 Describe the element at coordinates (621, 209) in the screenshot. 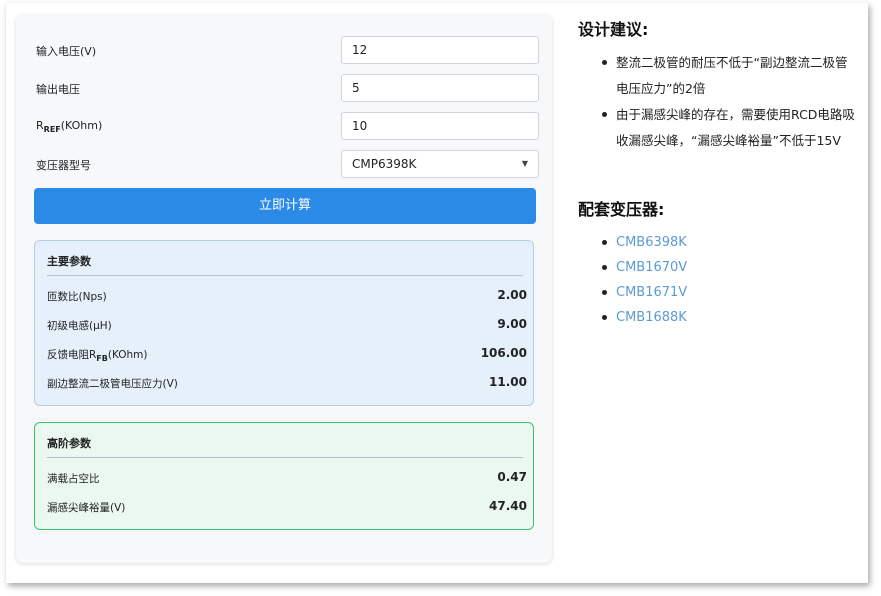

I see `matching-transformers-heading: 配套变压器:` at that location.